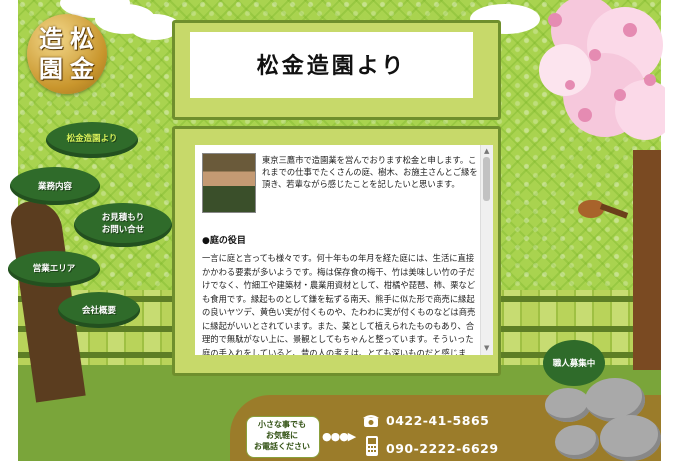 The width and height of the screenshot is (689, 461). I want to click on title-board: 松金造園より, so click(331, 65).